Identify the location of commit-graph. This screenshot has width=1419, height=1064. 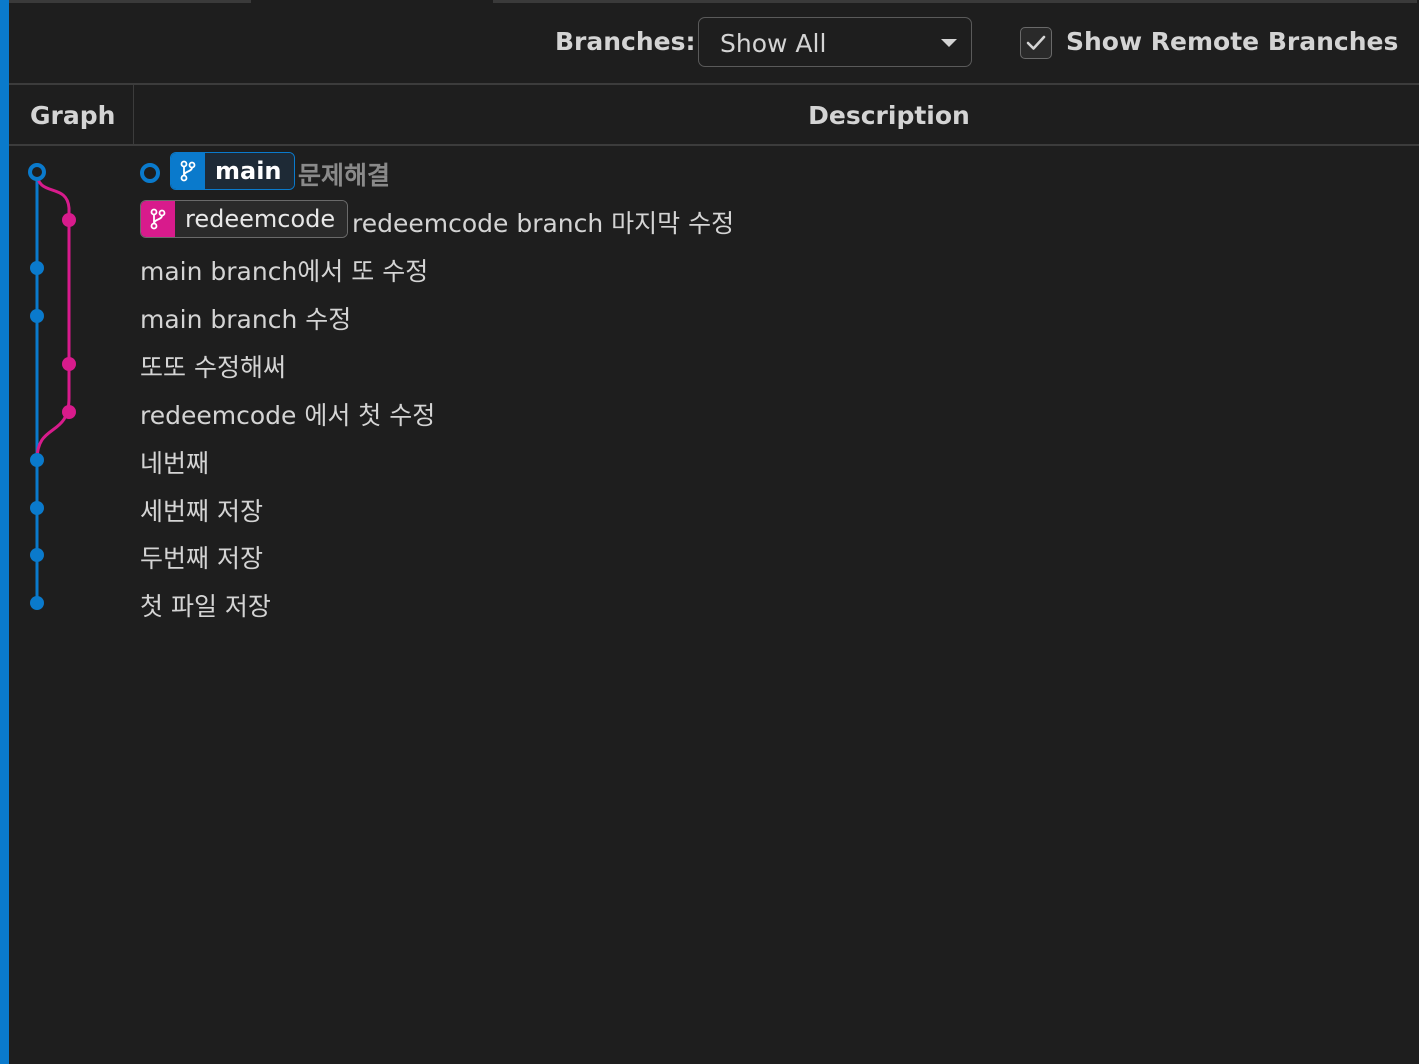
(52, 386).